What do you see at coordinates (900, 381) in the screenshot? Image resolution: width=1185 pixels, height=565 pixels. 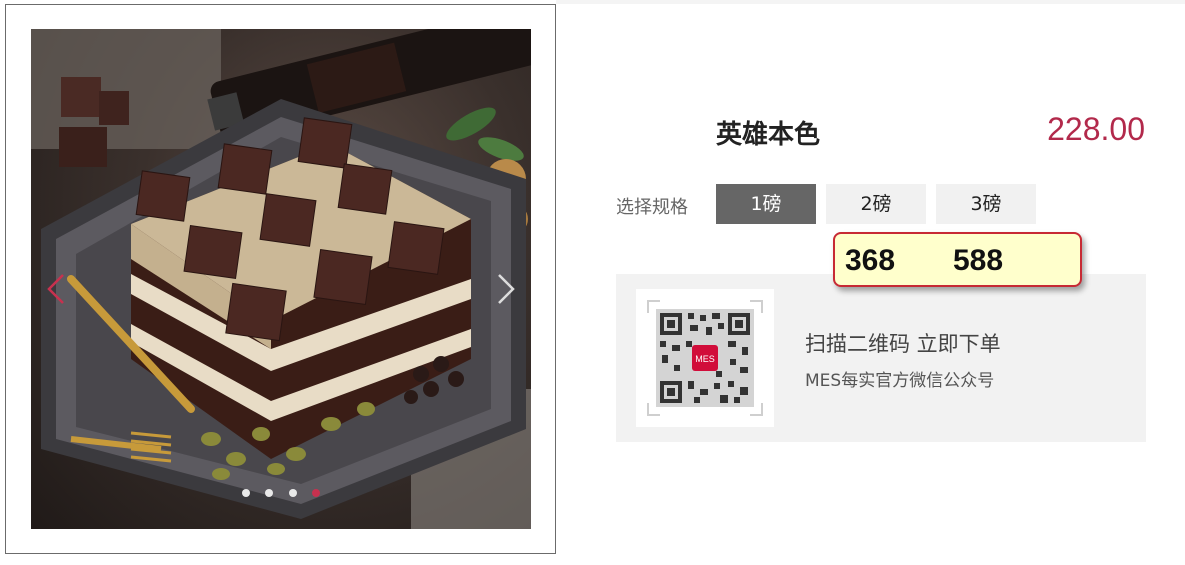 I see `qr-subcaption: MES每实官方微信公众号` at bounding box center [900, 381].